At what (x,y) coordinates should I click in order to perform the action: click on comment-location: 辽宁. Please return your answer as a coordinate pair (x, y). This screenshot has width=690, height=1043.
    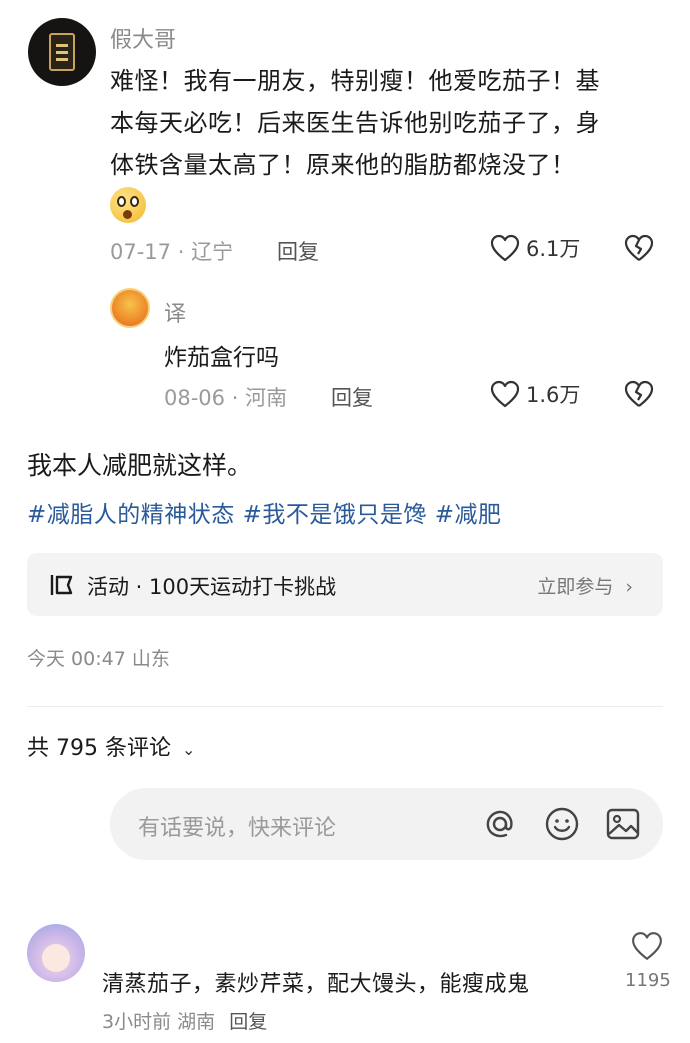
    Looking at the image, I should click on (212, 252).